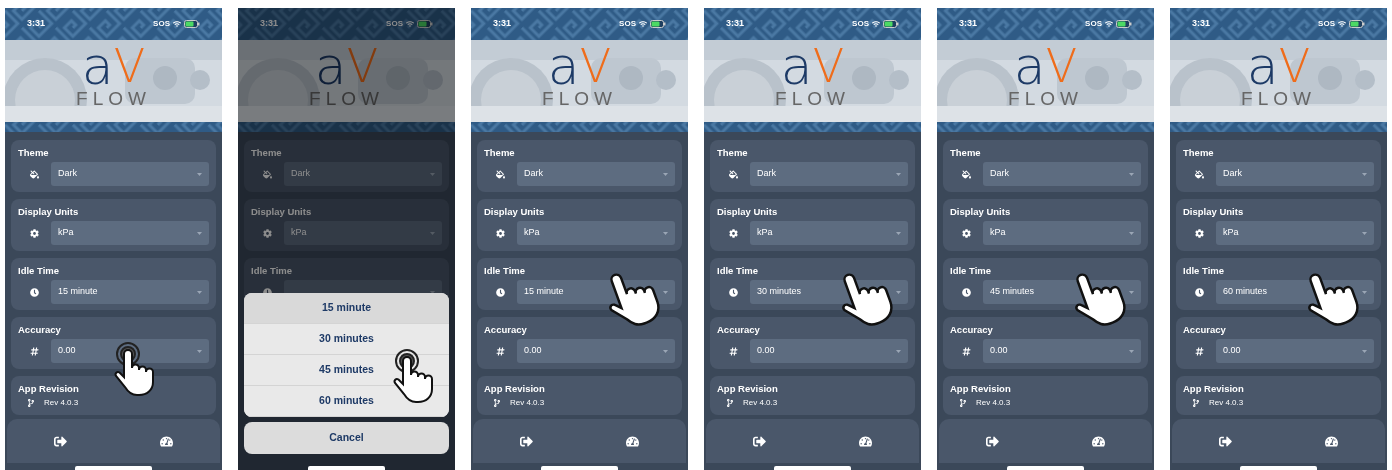 The height and width of the screenshot is (470, 1392). Describe the element at coordinates (346, 308) in the screenshot. I see `sheet-option: 15 minute` at that location.